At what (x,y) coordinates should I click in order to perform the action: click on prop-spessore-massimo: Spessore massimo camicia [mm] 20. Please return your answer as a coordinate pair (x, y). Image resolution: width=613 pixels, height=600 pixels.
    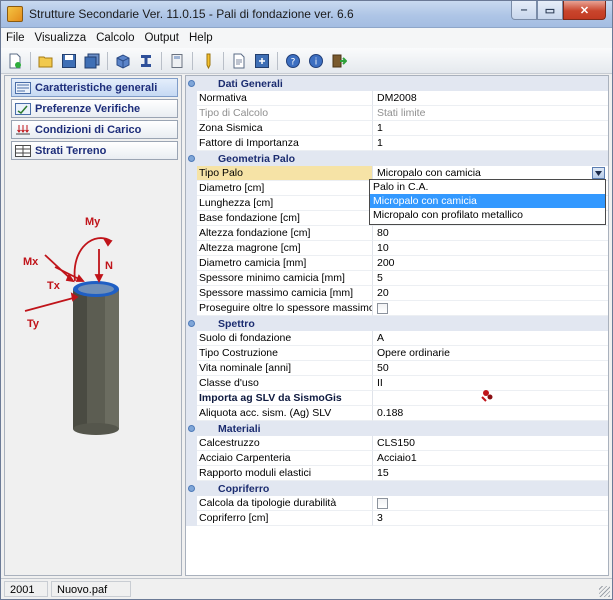
    Looking at the image, I should click on (397, 293).